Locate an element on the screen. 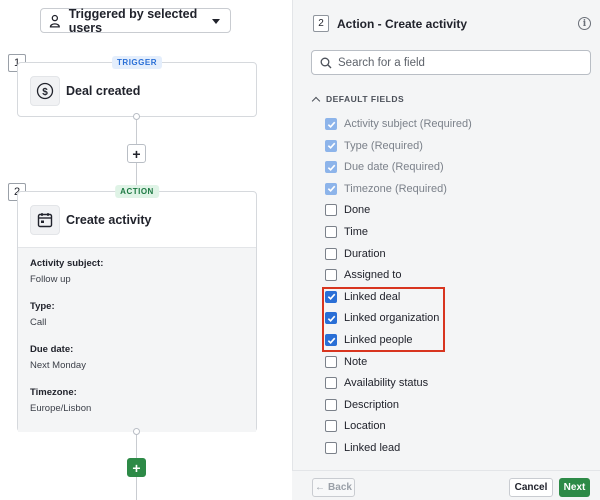 The width and height of the screenshot is (600, 500). panel-header: 2 Action - Create activity is located at coordinates (390, 23).